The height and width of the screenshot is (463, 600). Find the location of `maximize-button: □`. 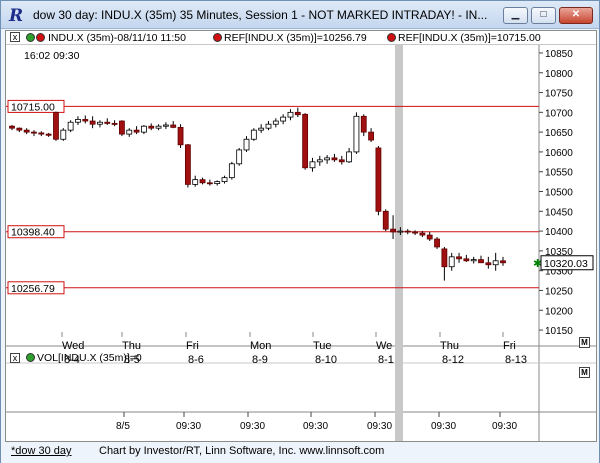

maximize-button: □ is located at coordinates (543, 15).